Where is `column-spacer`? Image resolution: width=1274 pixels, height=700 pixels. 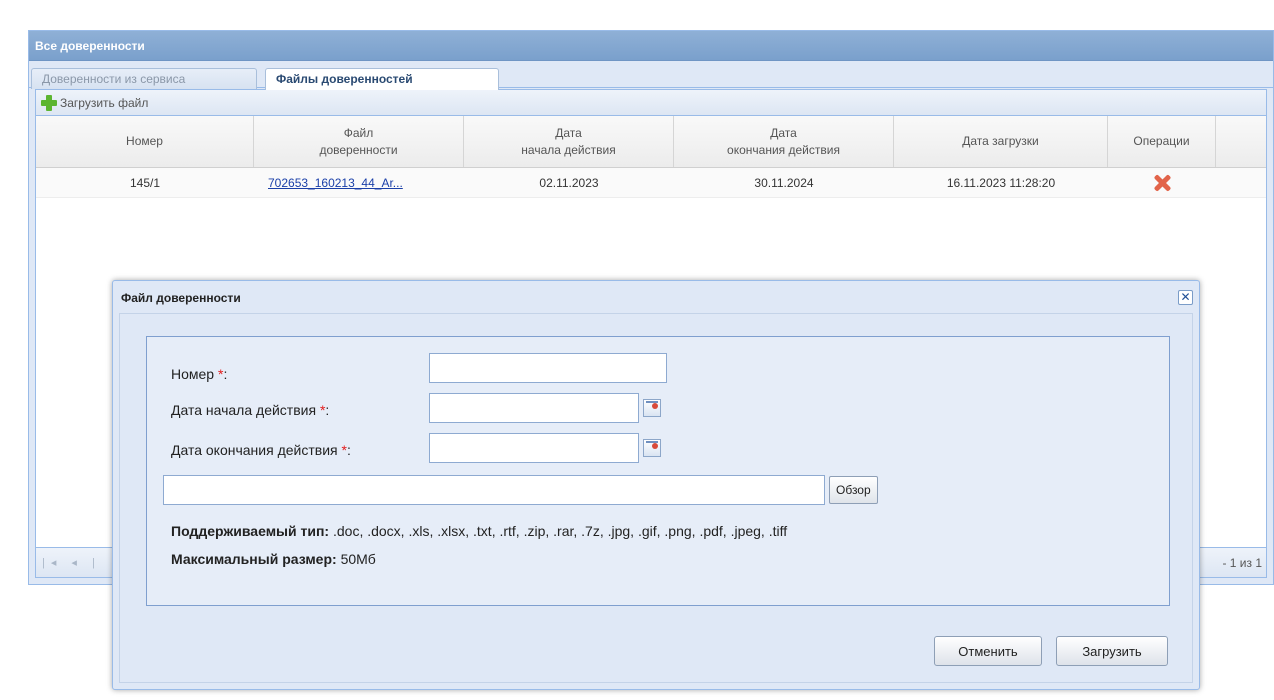 column-spacer is located at coordinates (1231, 141).